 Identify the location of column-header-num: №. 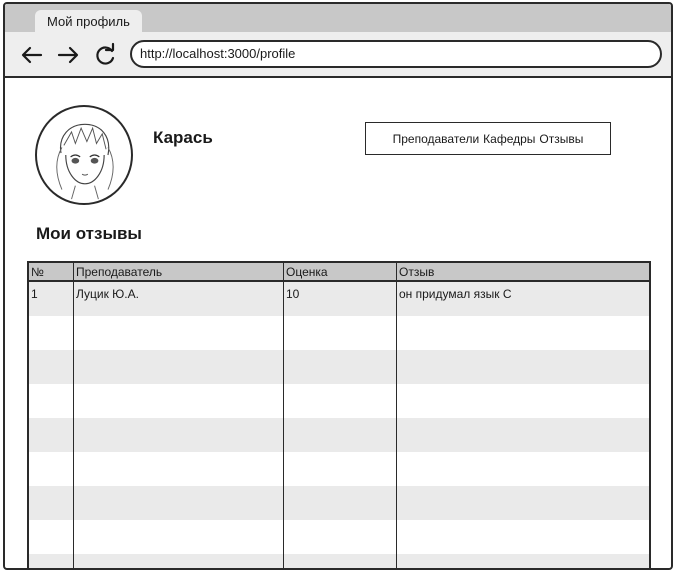
(51, 272).